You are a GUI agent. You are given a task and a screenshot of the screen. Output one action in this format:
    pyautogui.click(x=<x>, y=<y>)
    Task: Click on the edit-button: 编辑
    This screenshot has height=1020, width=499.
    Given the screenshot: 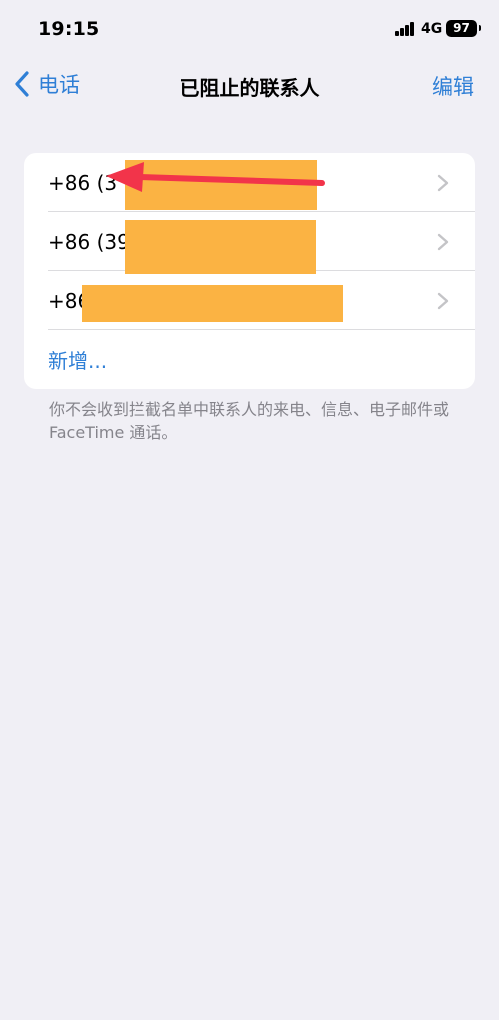 What is the action you would take?
    pyautogui.click(x=453, y=86)
    